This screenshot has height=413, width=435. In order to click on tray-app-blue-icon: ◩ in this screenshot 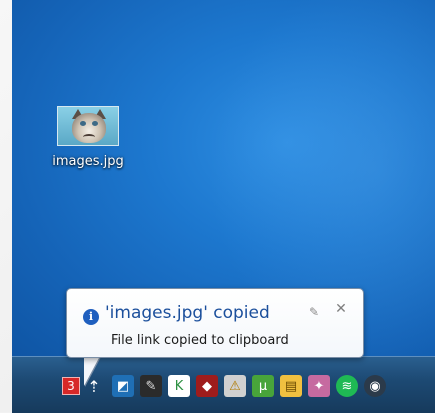, I will do `click(123, 386)`.